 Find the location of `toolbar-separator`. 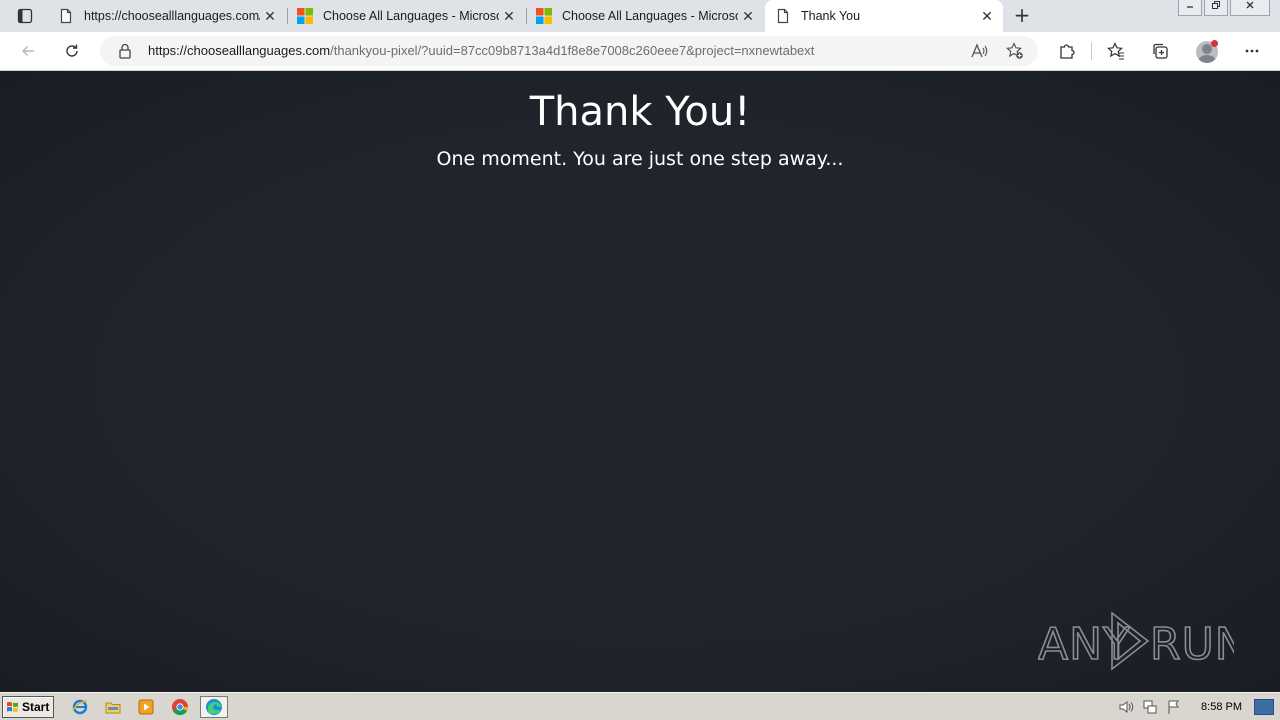

toolbar-separator is located at coordinates (1091, 51).